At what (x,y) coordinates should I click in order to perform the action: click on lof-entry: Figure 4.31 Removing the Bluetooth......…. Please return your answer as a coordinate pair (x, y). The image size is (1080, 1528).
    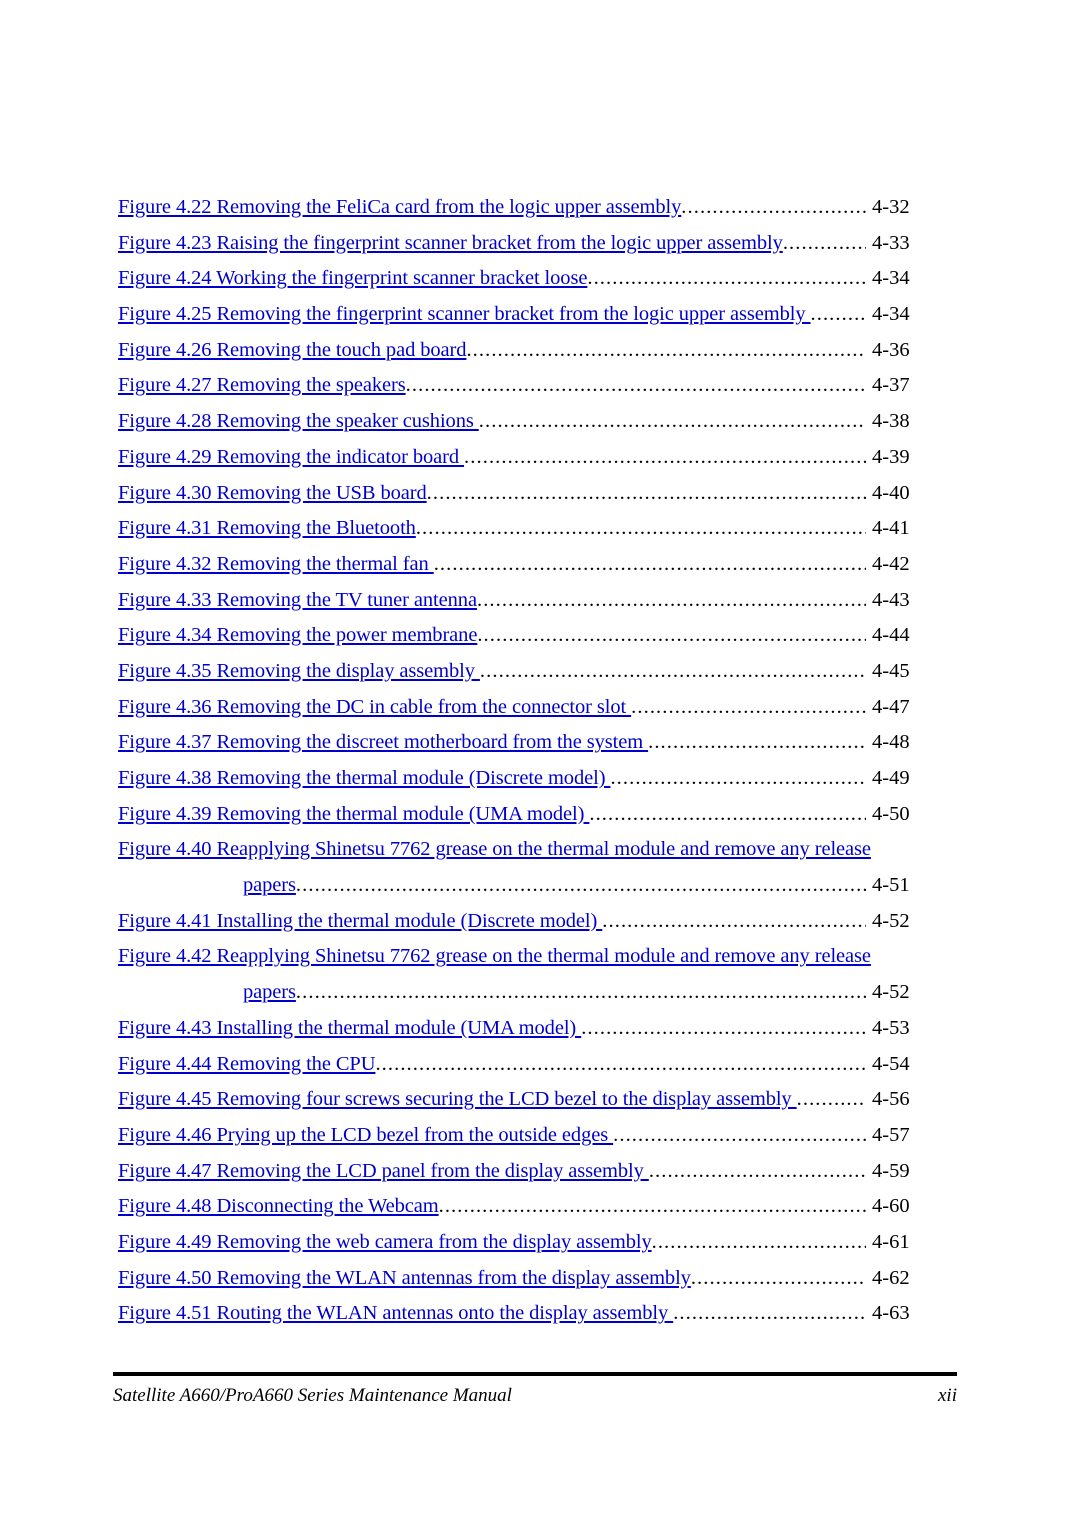
    Looking at the image, I should click on (518, 529).